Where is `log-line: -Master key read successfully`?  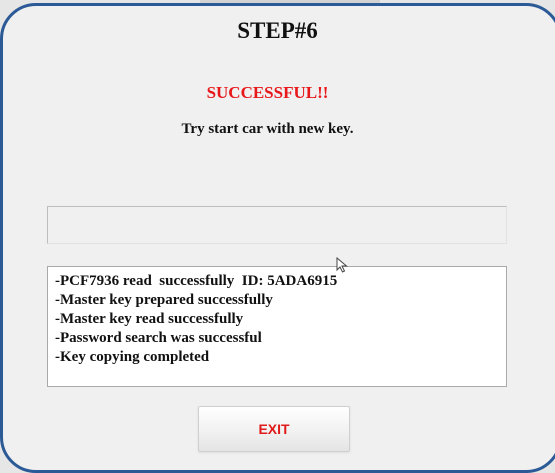 log-line: -Master key read successfully is located at coordinates (149, 319).